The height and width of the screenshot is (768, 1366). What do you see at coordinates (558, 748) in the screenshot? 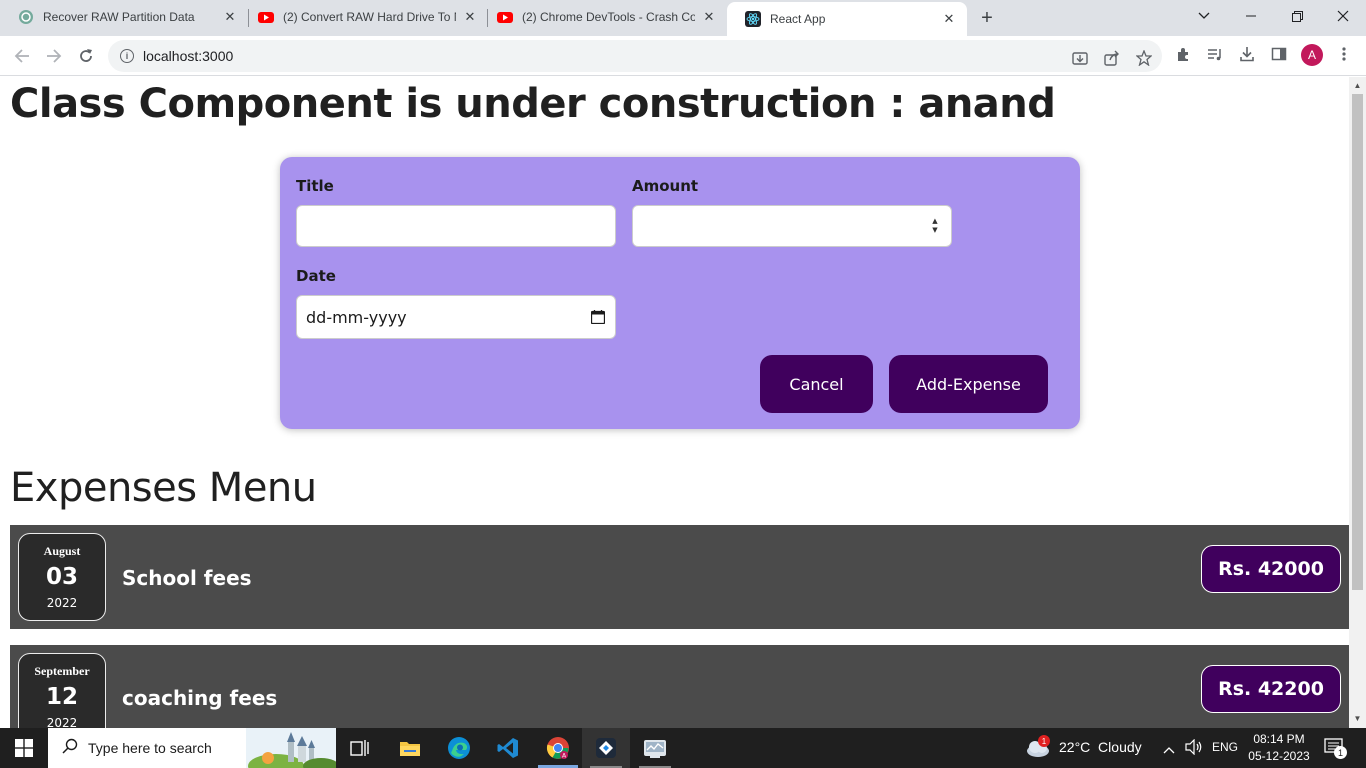
I see `chrome-icon: A` at bounding box center [558, 748].